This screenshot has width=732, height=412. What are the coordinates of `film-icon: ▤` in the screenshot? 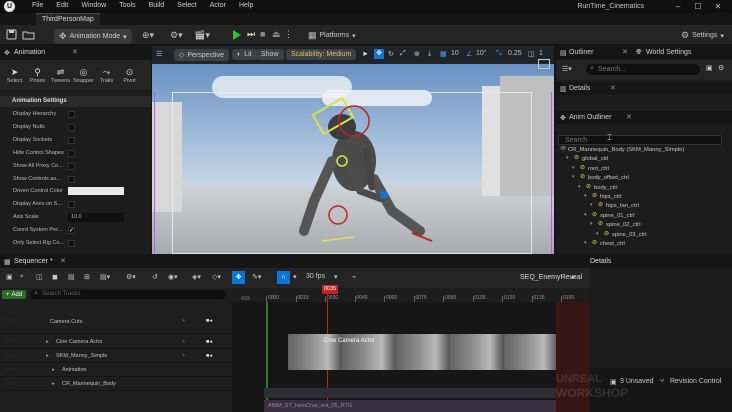 It's located at (71, 277).